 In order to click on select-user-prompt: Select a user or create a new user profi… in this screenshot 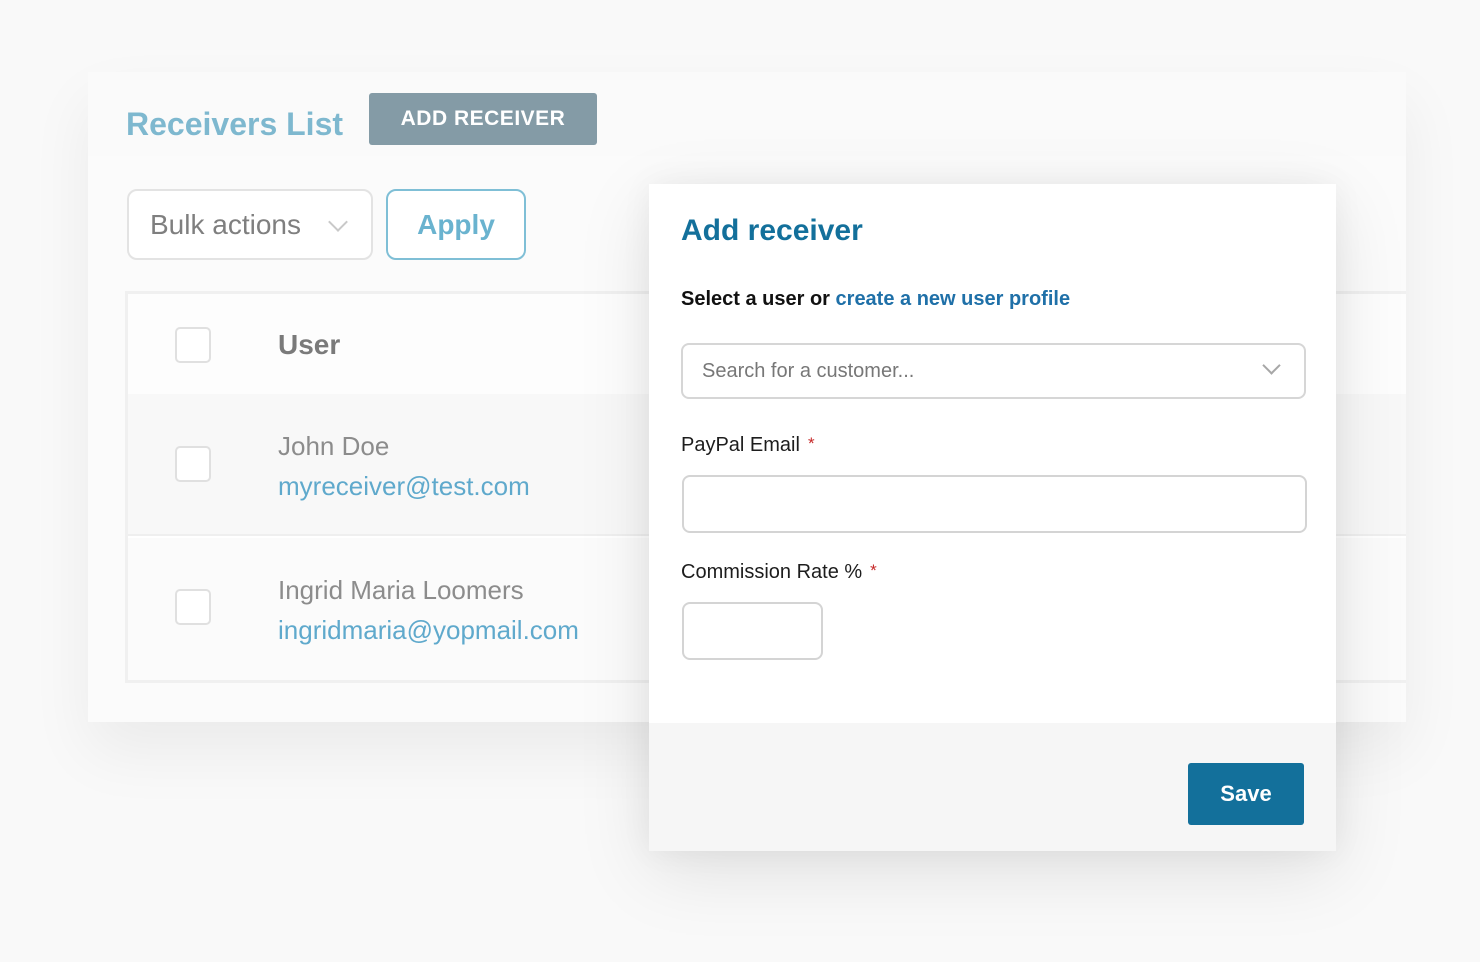, I will do `click(875, 299)`.